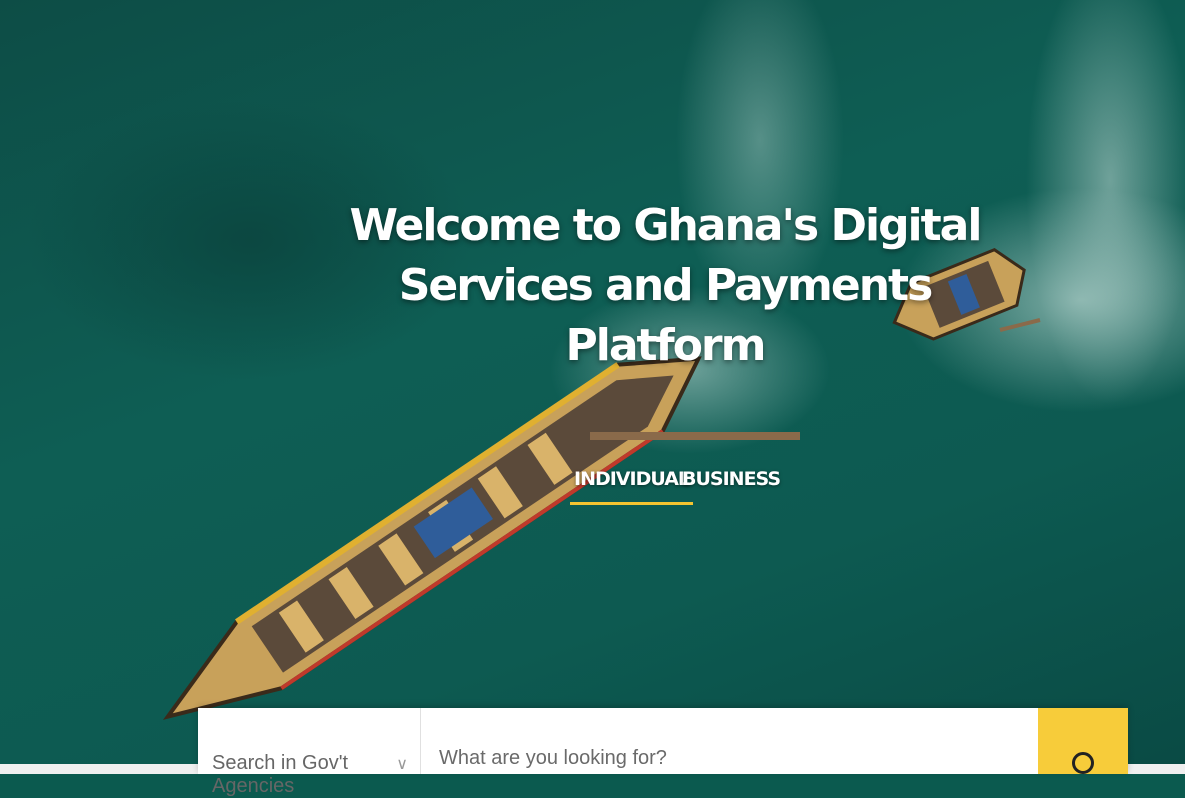 Image resolution: width=1185 pixels, height=798 pixels. Describe the element at coordinates (280, 774) in the screenshot. I see `agency-select-label: Search in Gov't Agencies` at that location.